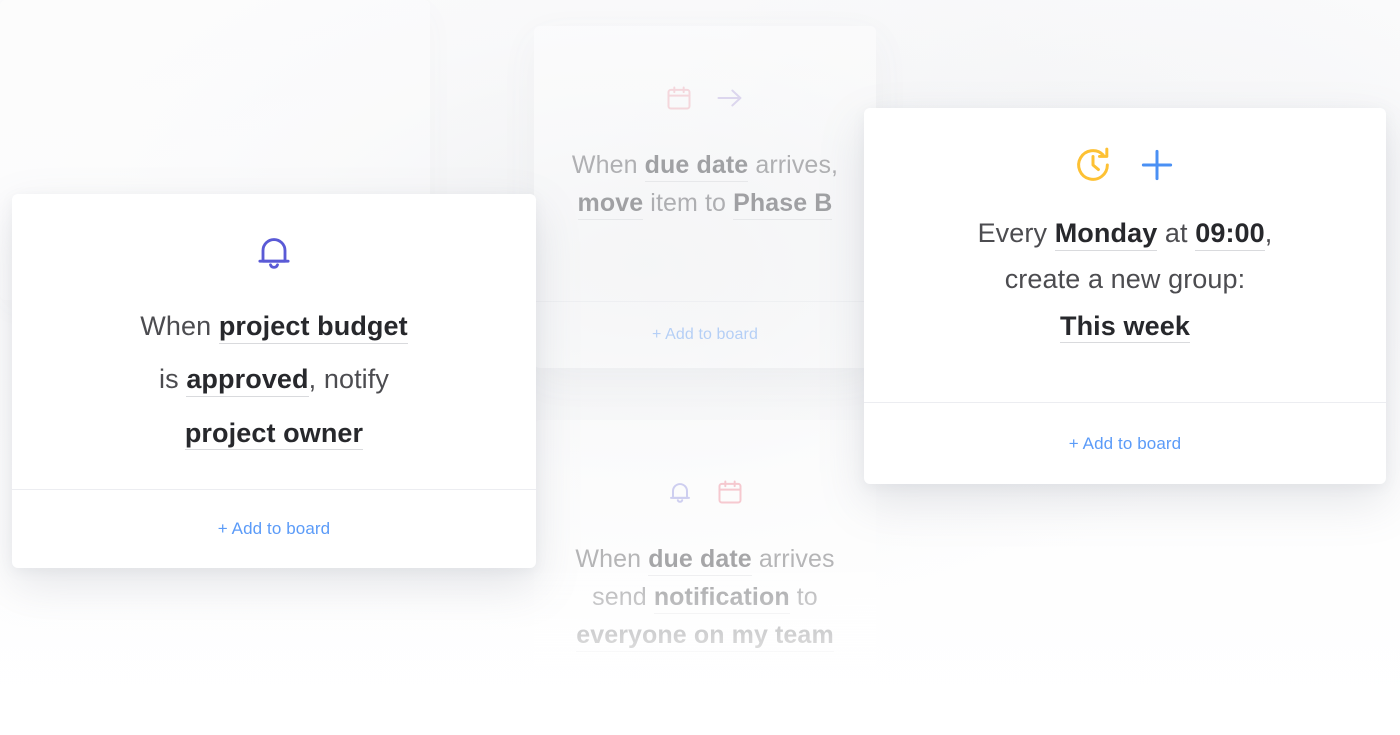  I want to click on text-fragment: is, so click(173, 379).